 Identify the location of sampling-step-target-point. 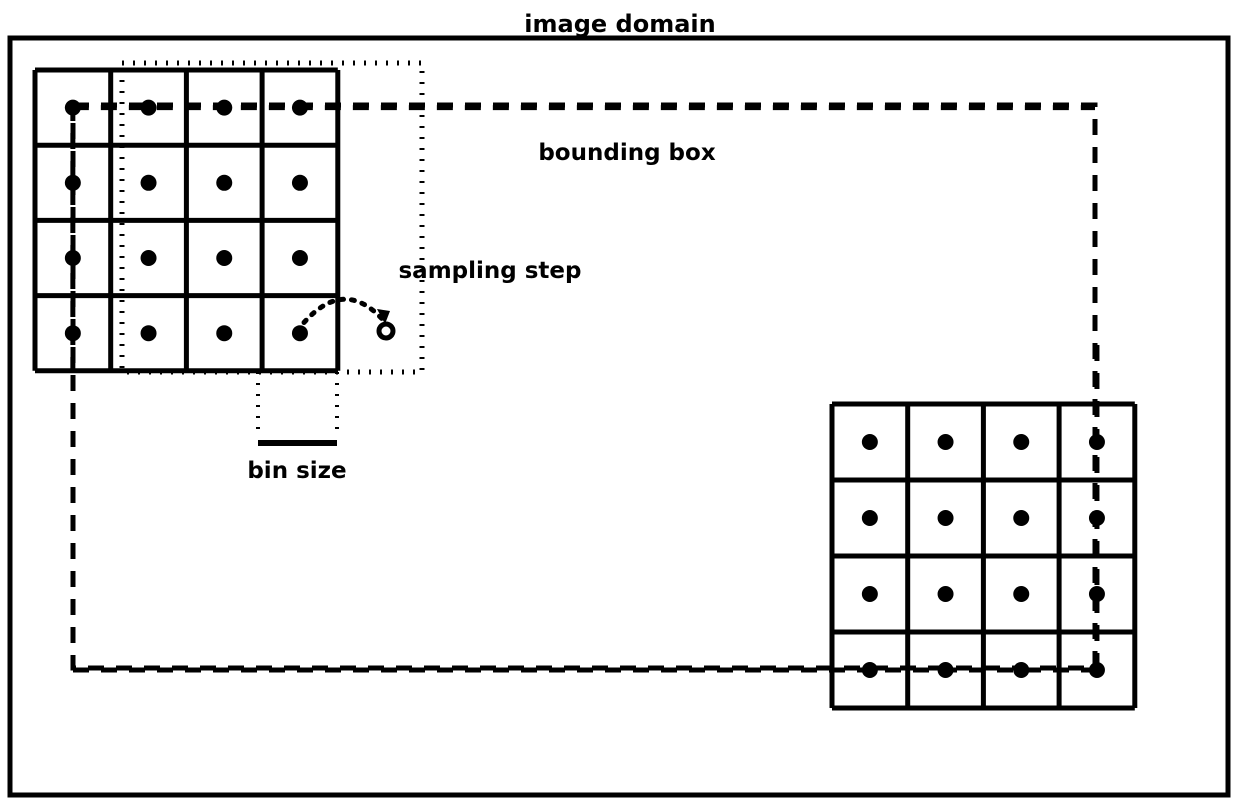
(386, 331).